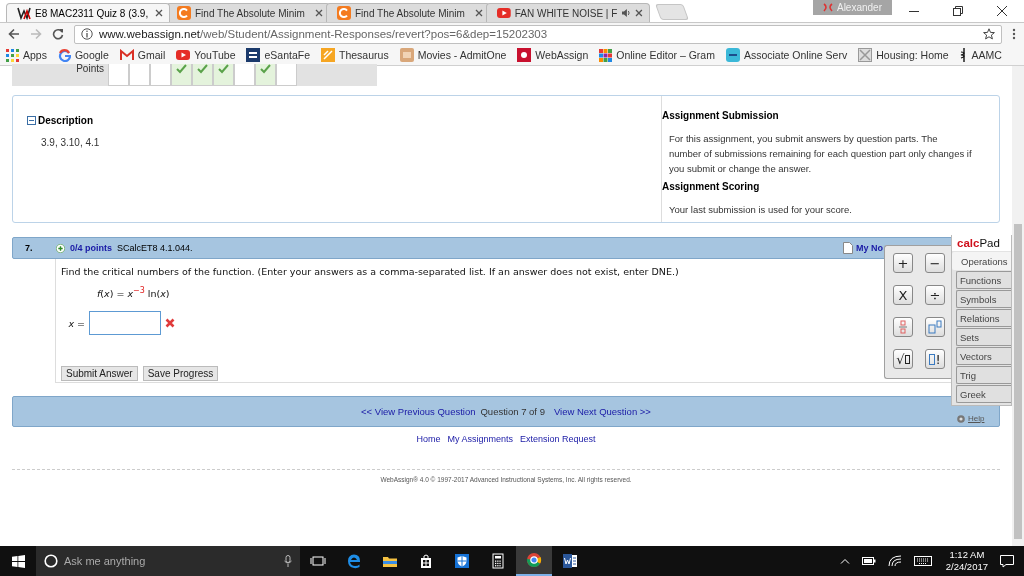 This screenshot has height=576, width=1024. Describe the element at coordinates (568, 12) in the screenshot. I see `browser-tab: FAN WHITE NOISE | F` at that location.